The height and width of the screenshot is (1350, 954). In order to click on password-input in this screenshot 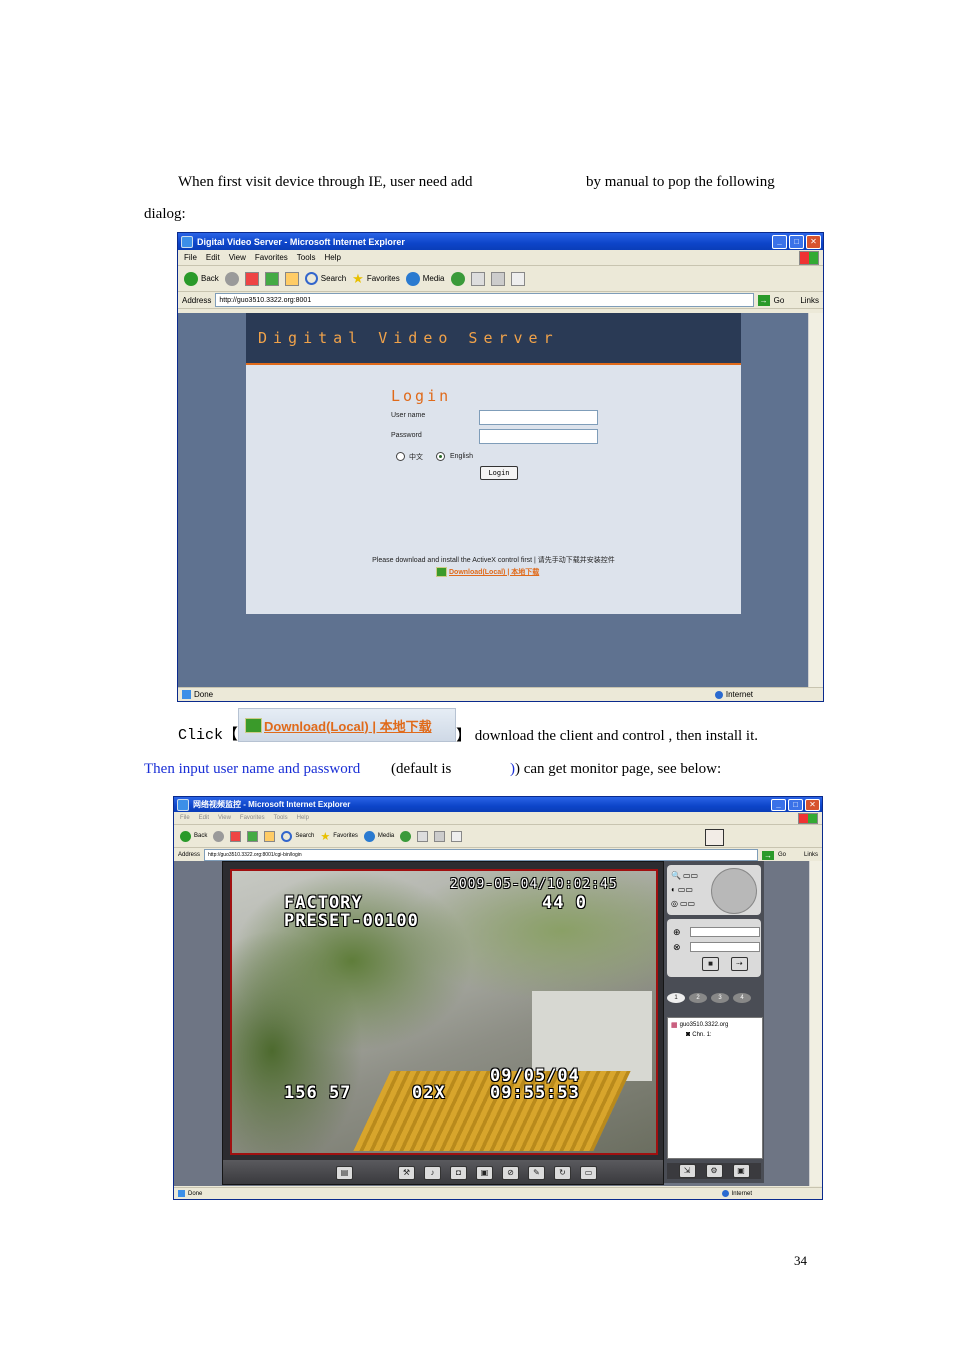, I will do `click(538, 436)`.